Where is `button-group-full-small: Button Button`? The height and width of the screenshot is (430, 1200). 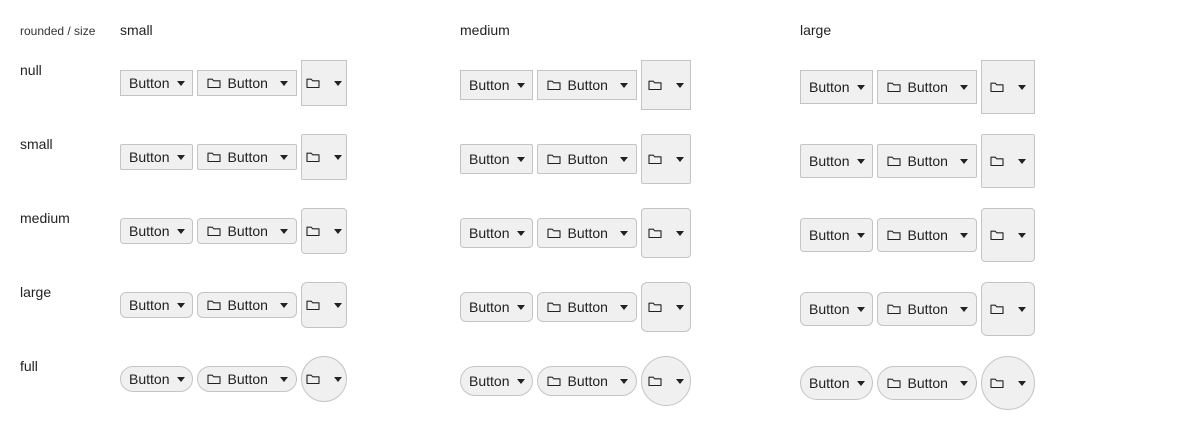
button-group-full-small: Button Button is located at coordinates (233, 379).